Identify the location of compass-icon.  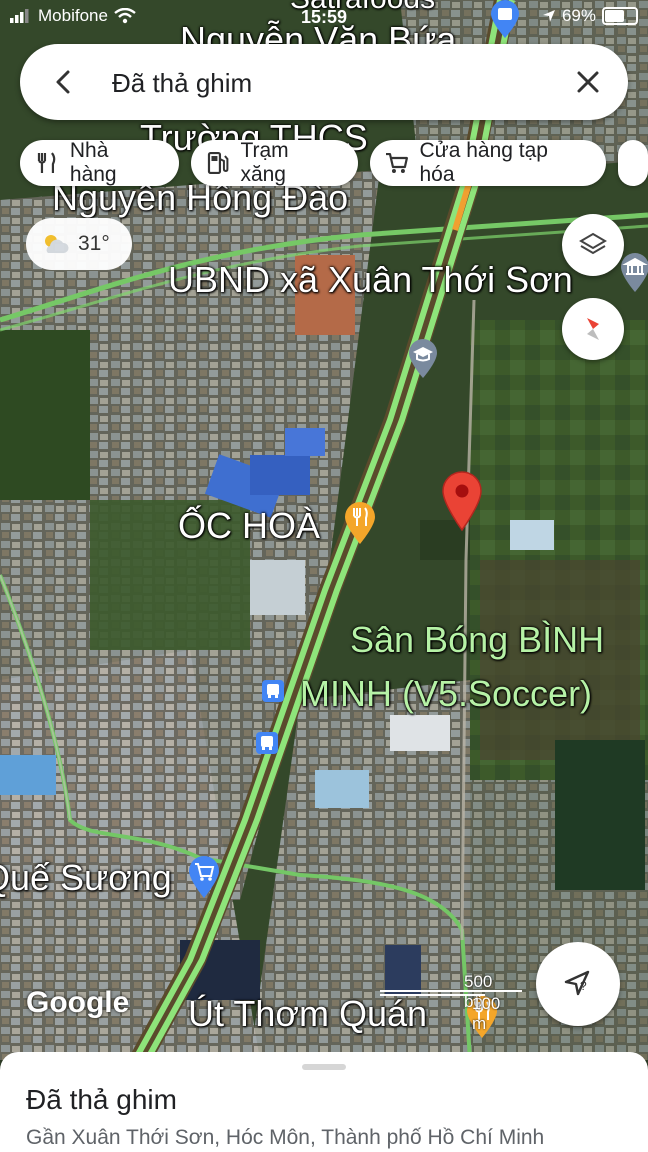
(593, 329).